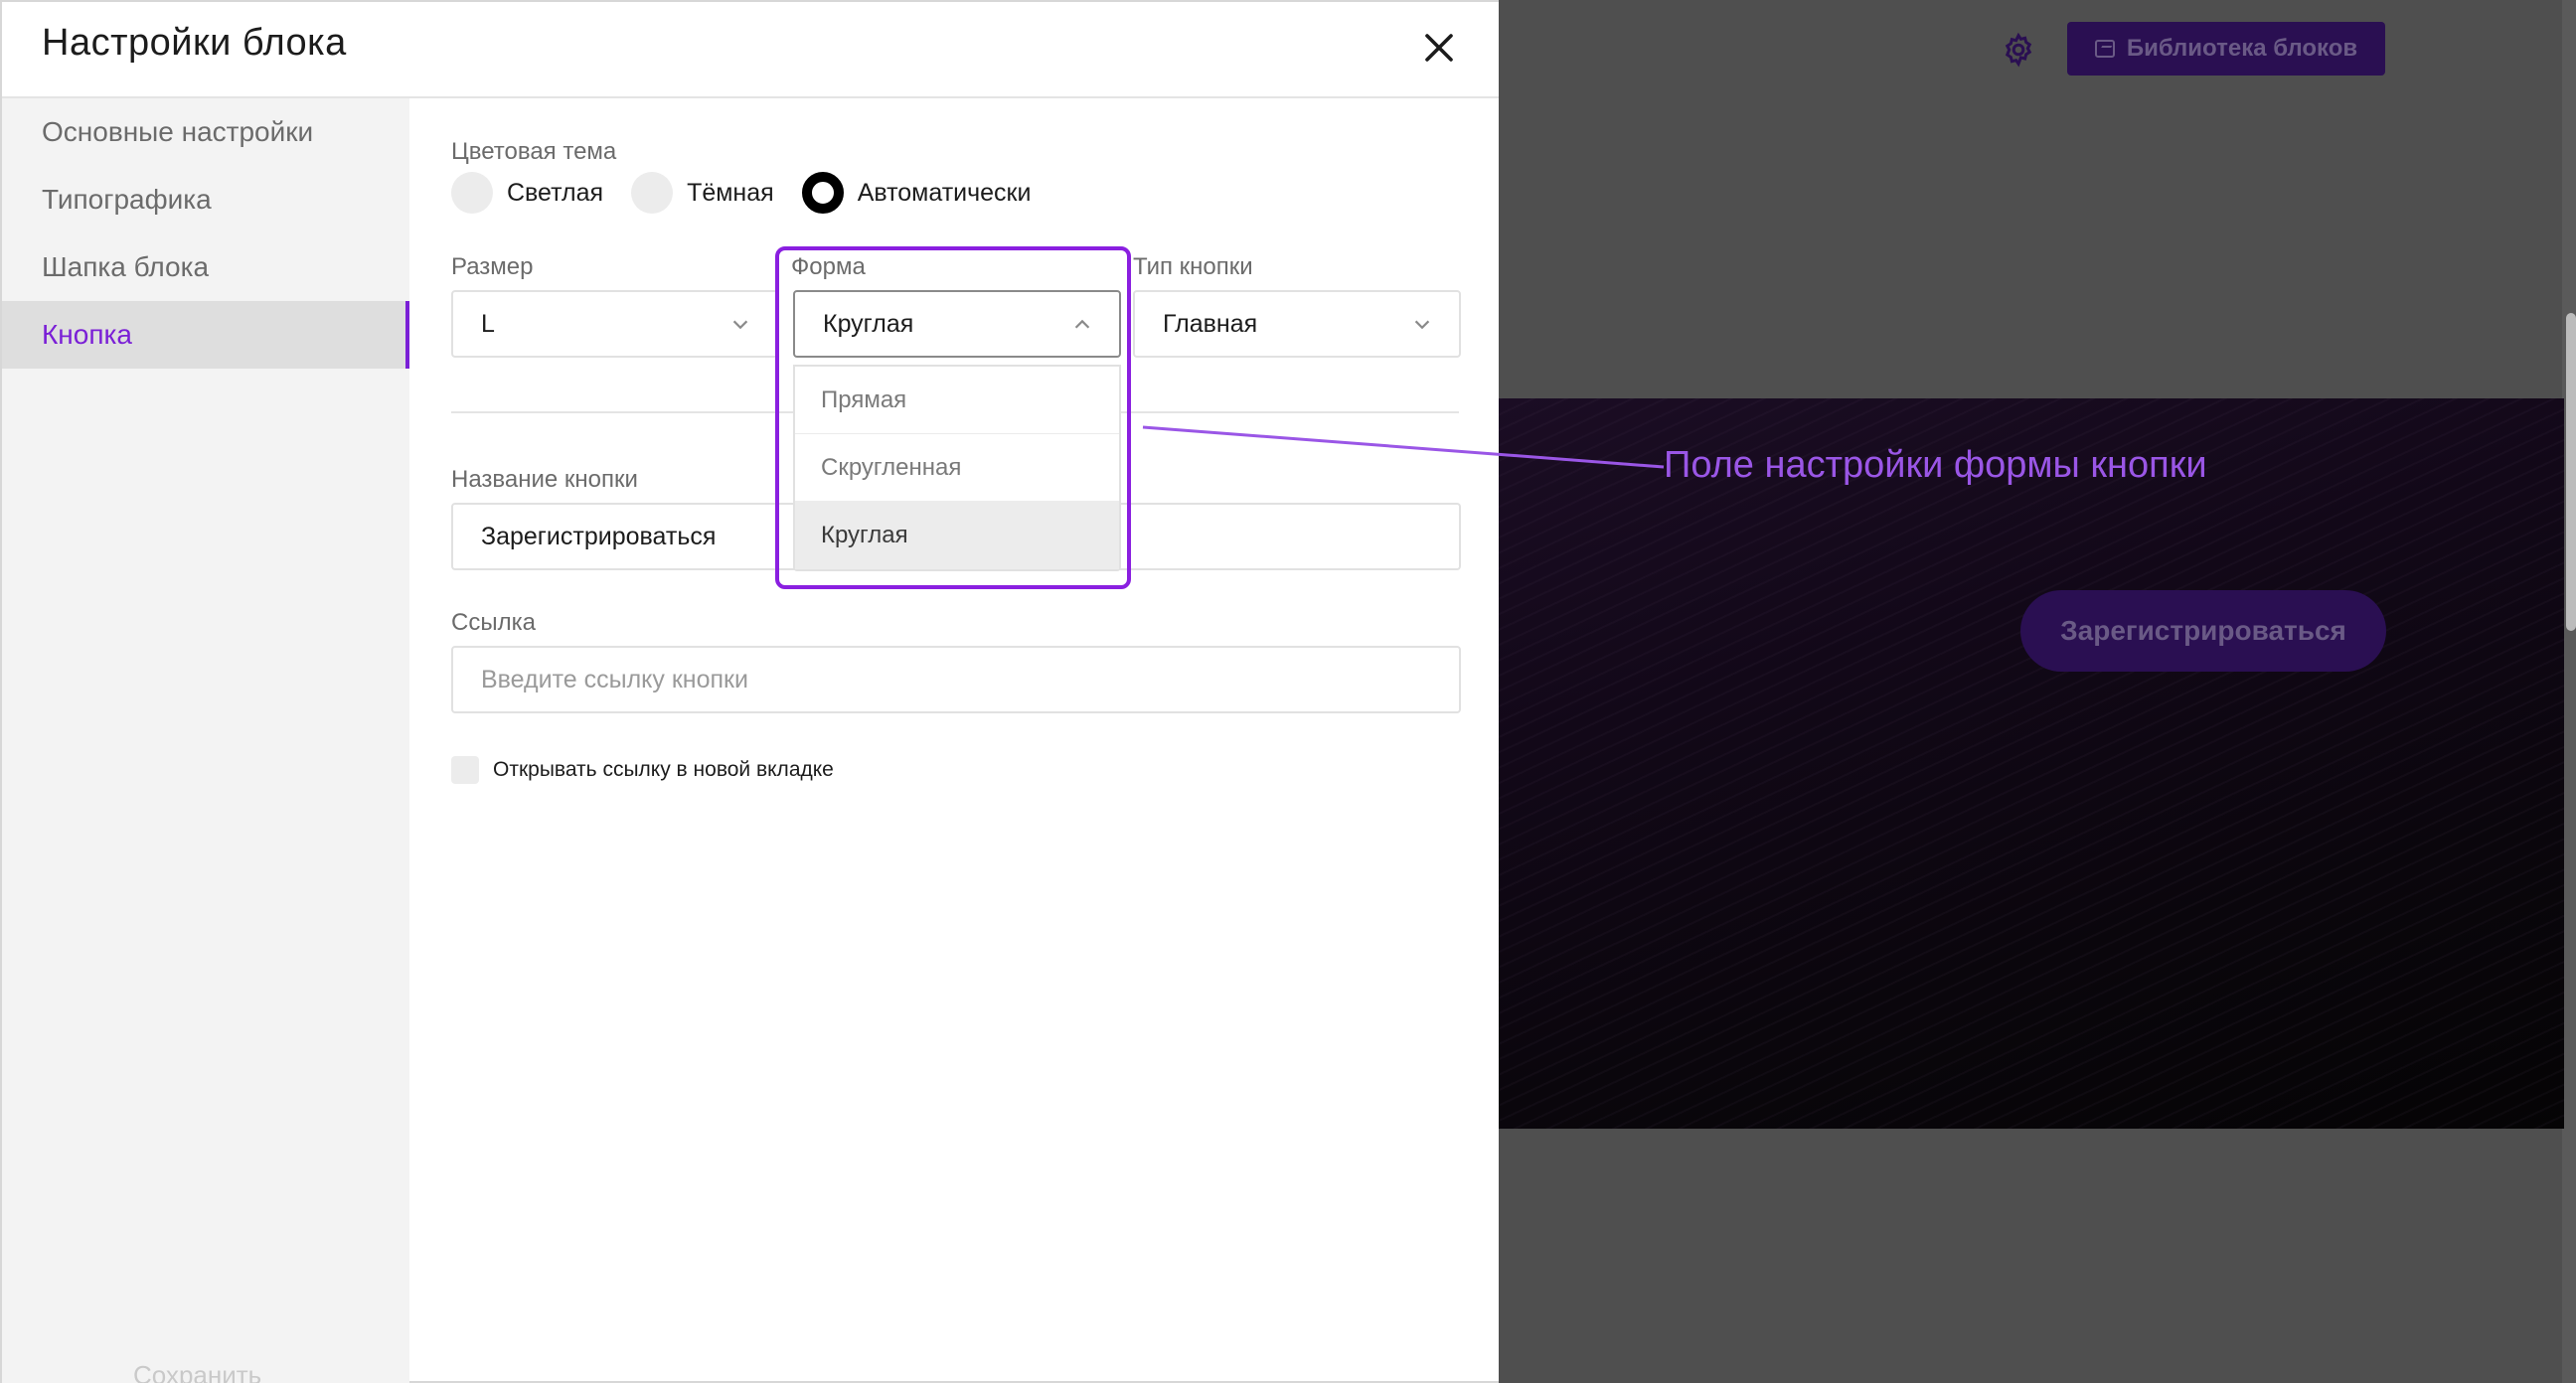  What do you see at coordinates (953, 418) in the screenshot?
I see `shape-field-highlight` at bounding box center [953, 418].